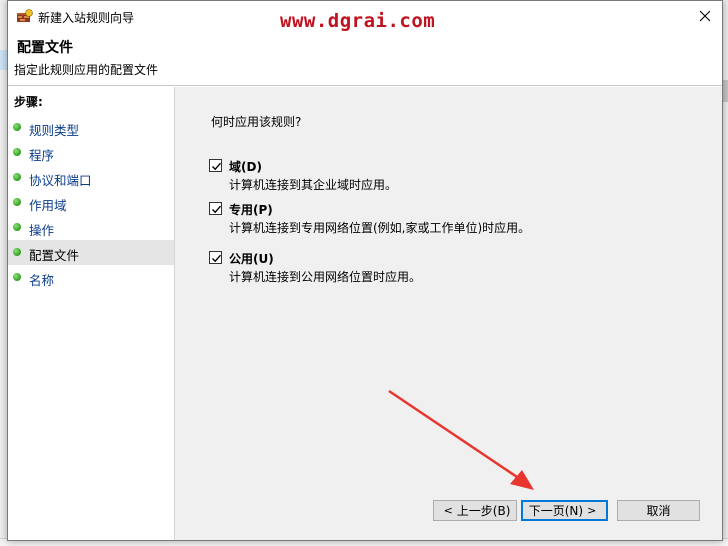  What do you see at coordinates (91, 227) in the screenshot?
I see `sidebar-item-action: 操作` at bounding box center [91, 227].